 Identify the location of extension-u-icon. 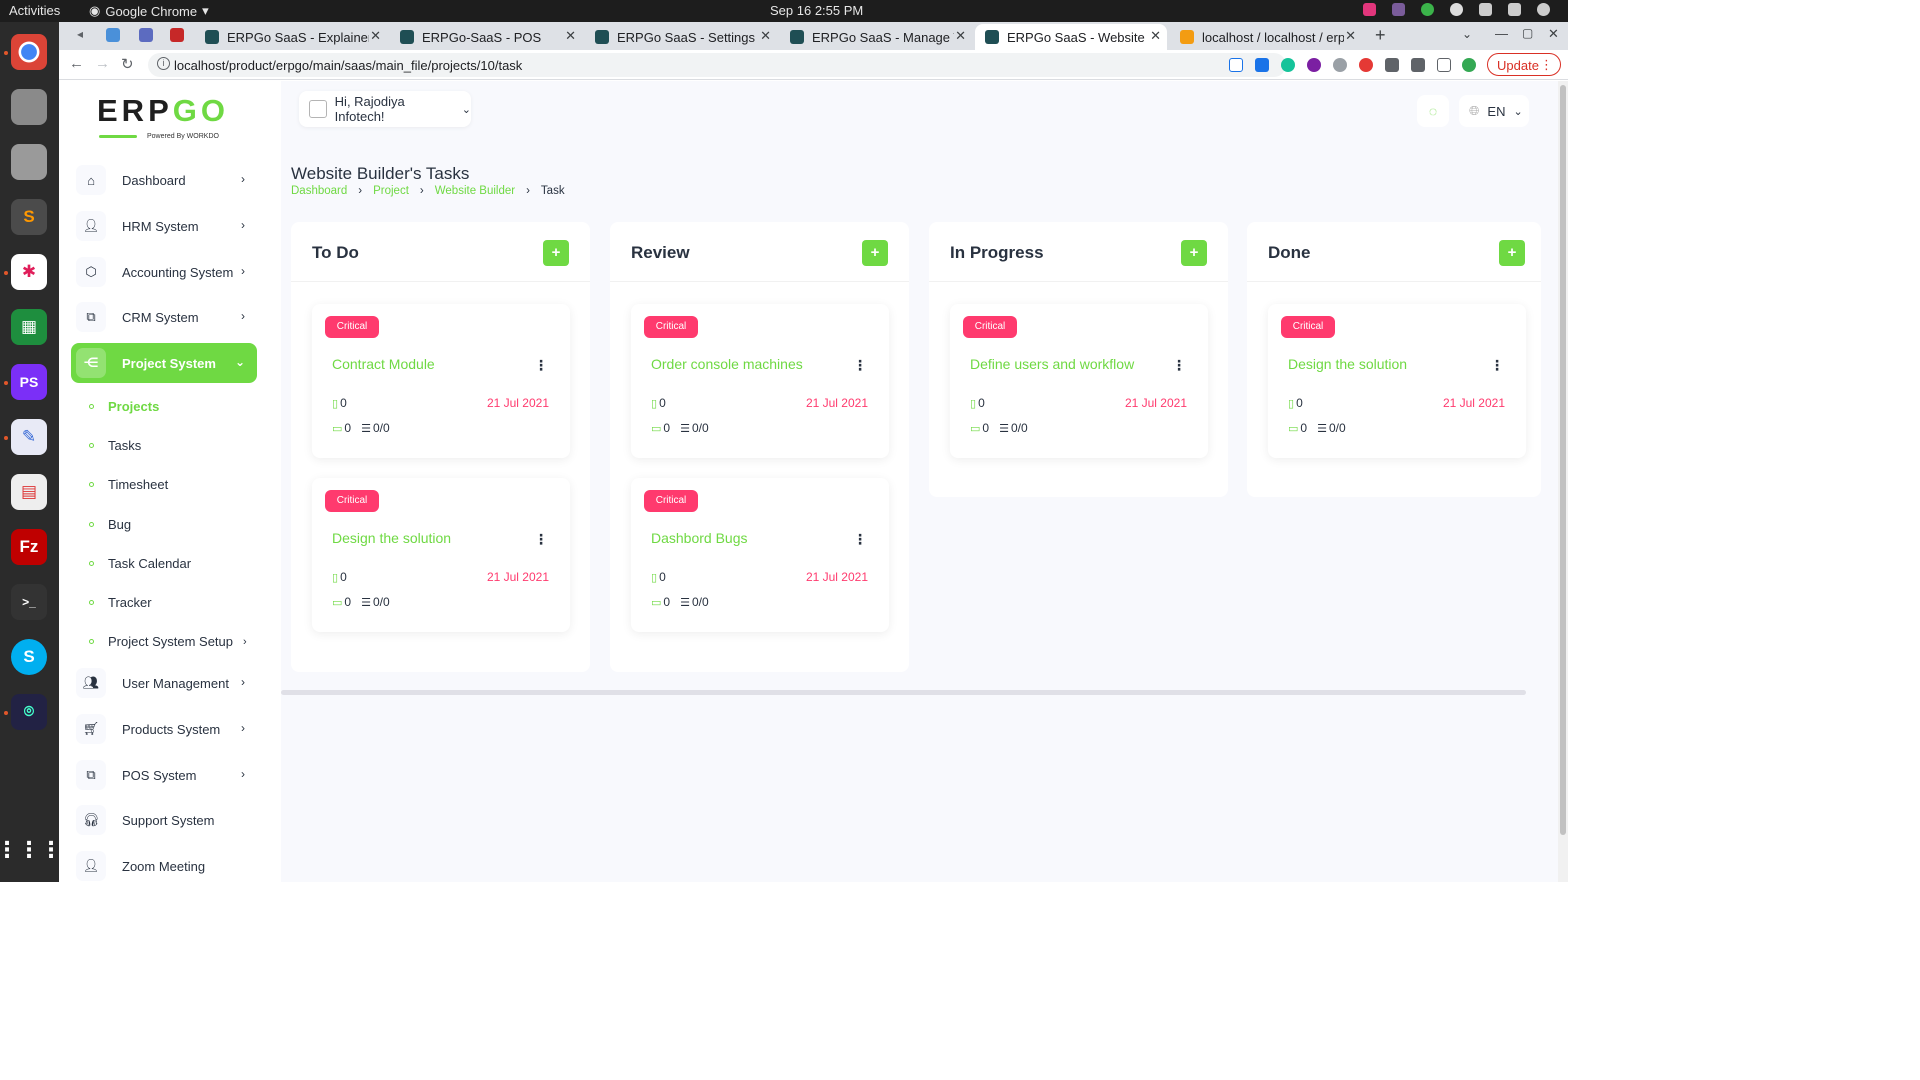
(1314, 65).